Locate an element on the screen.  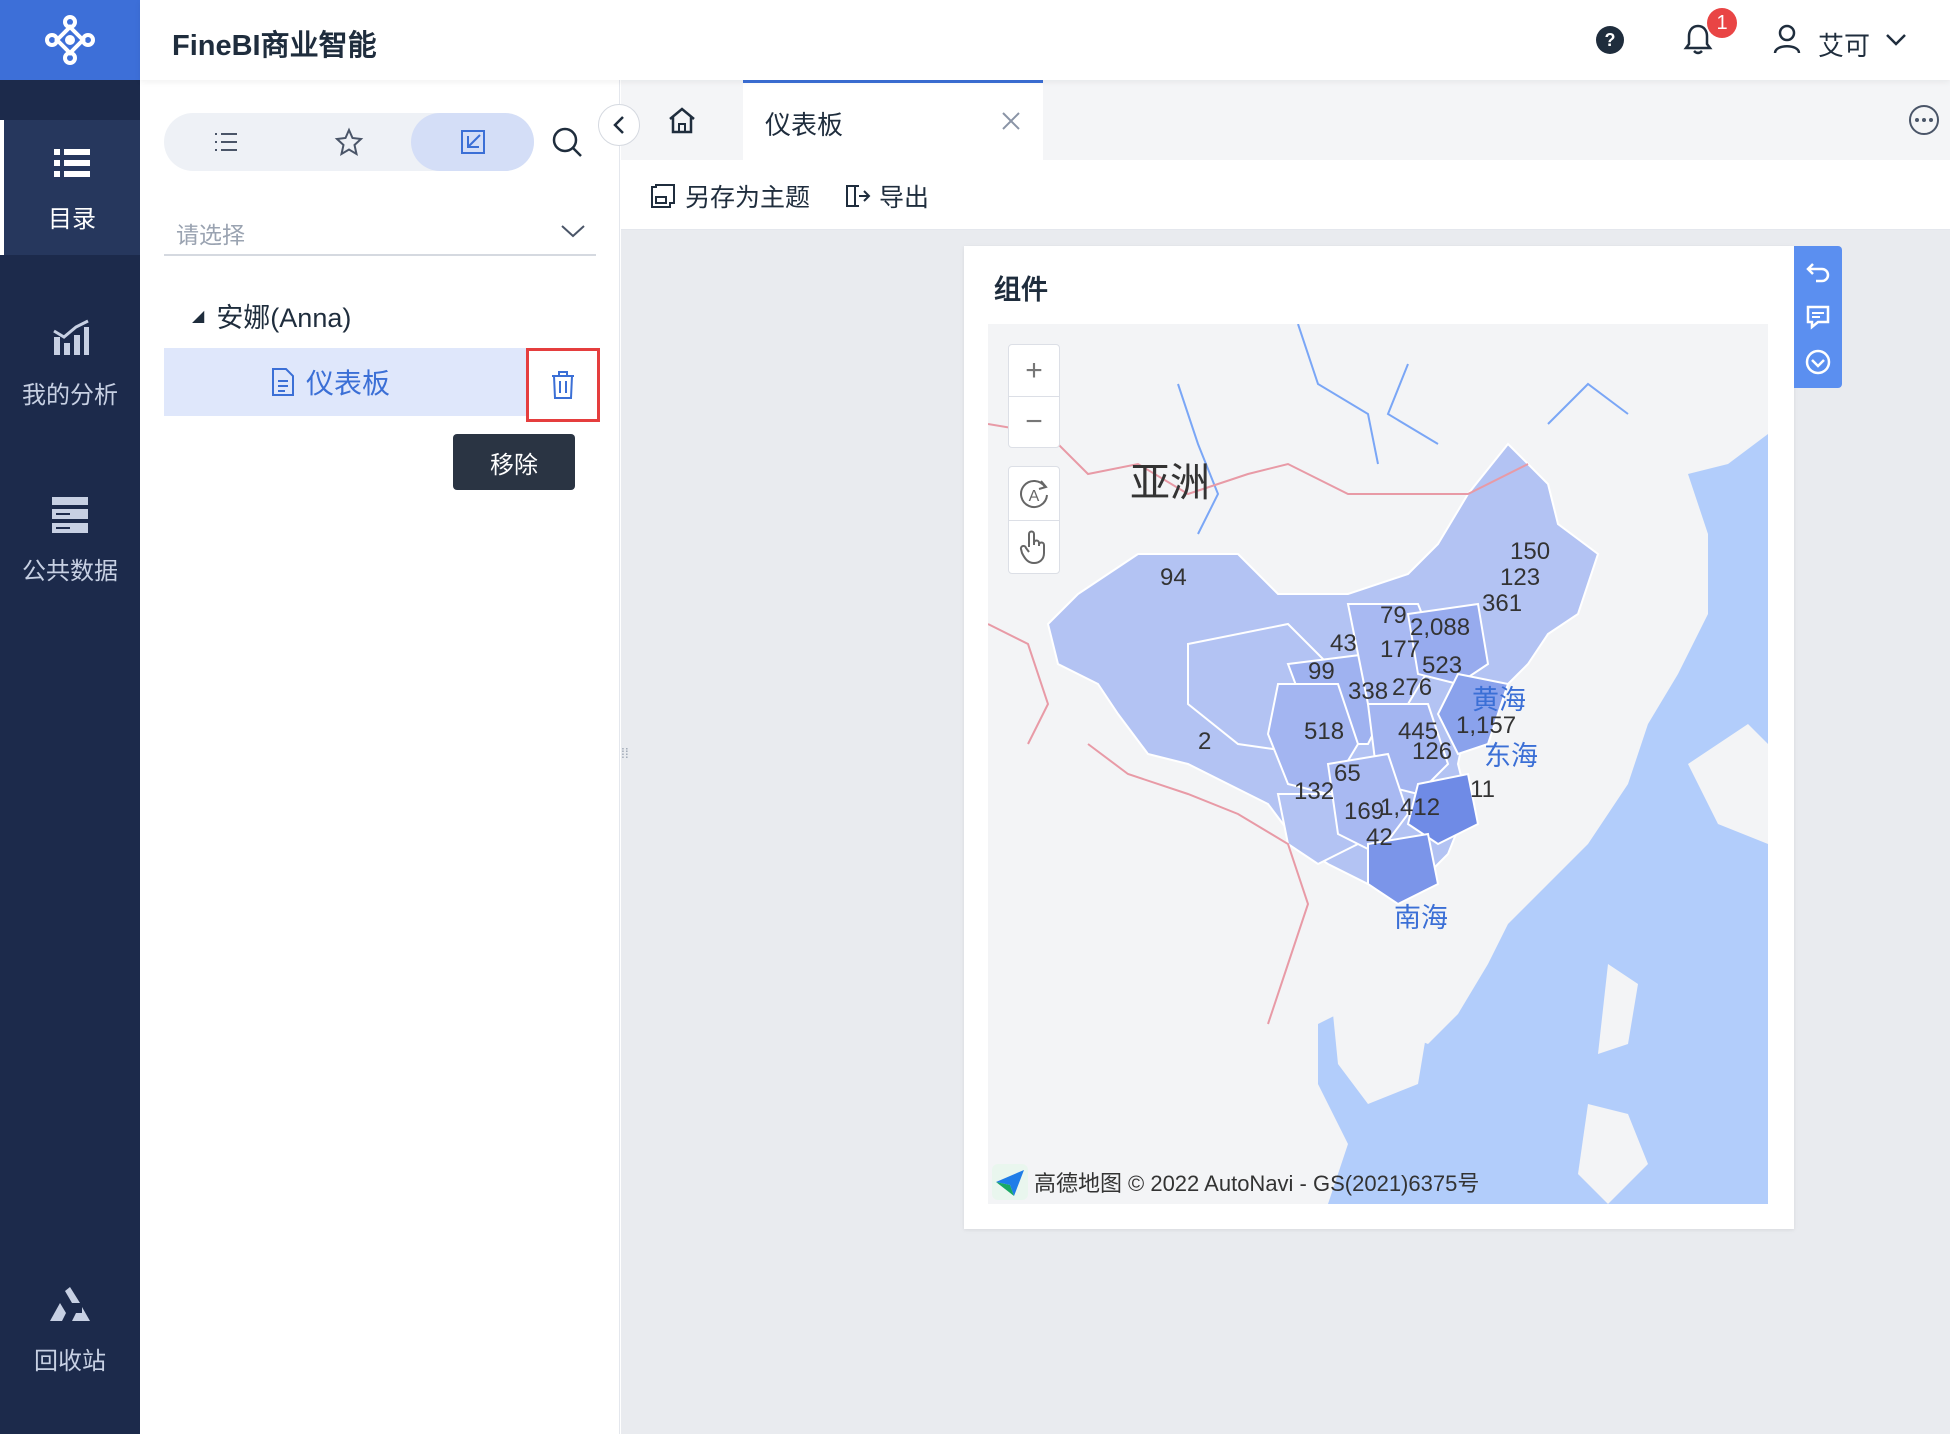
tab-label: 仪表板 is located at coordinates (804, 125).